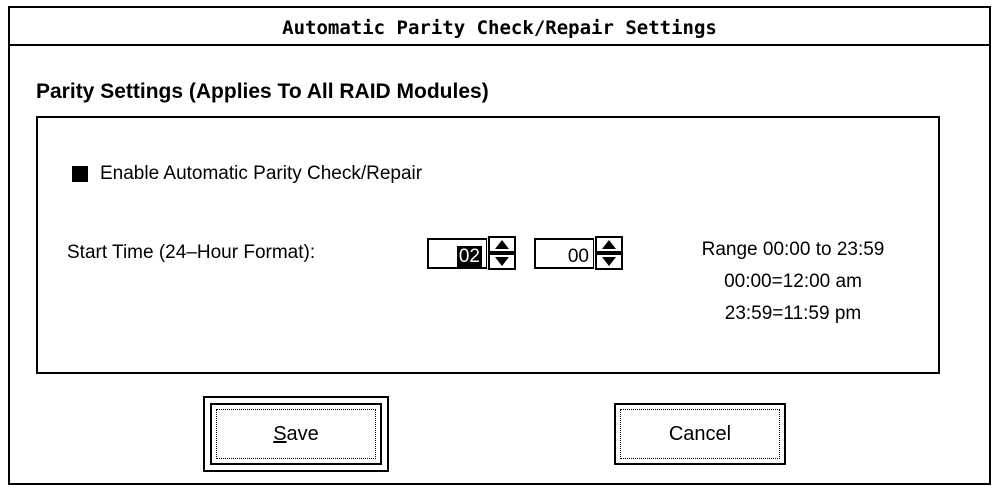 The width and height of the screenshot is (1001, 493). I want to click on enable-parity-checkbox-row: Enable Automatic Parity Check/Repair, so click(247, 174).